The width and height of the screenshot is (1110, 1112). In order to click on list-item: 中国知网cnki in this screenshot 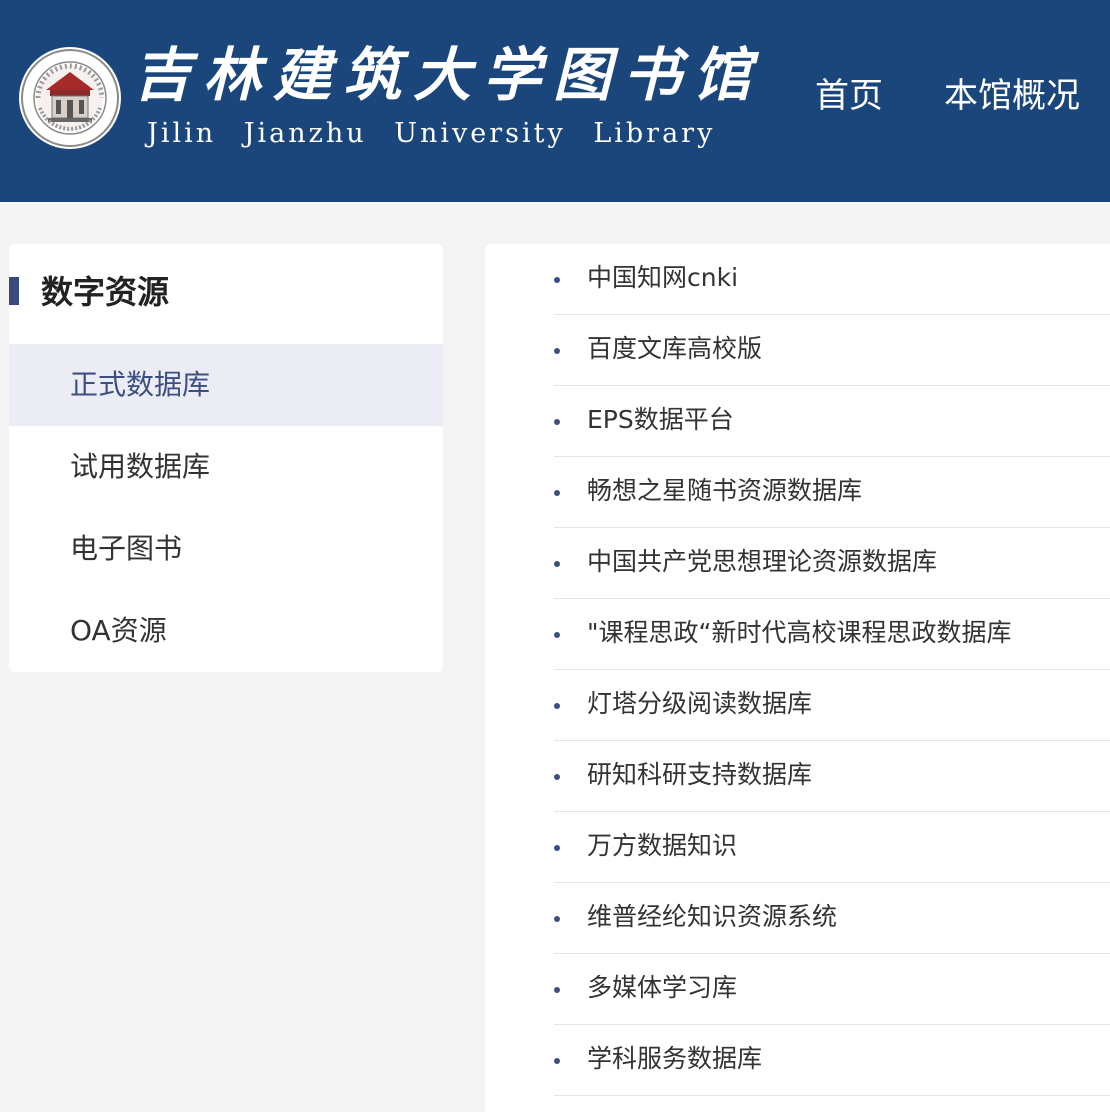, I will do `click(832, 279)`.